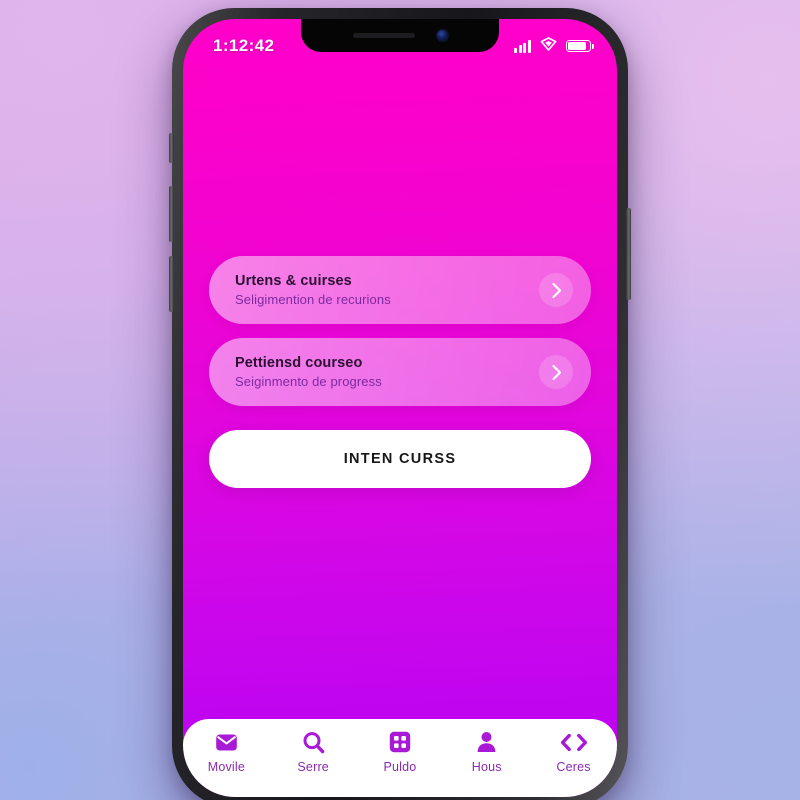 Image resolution: width=800 pixels, height=800 pixels. I want to click on nav-item-serre: Serre, so click(313, 752).